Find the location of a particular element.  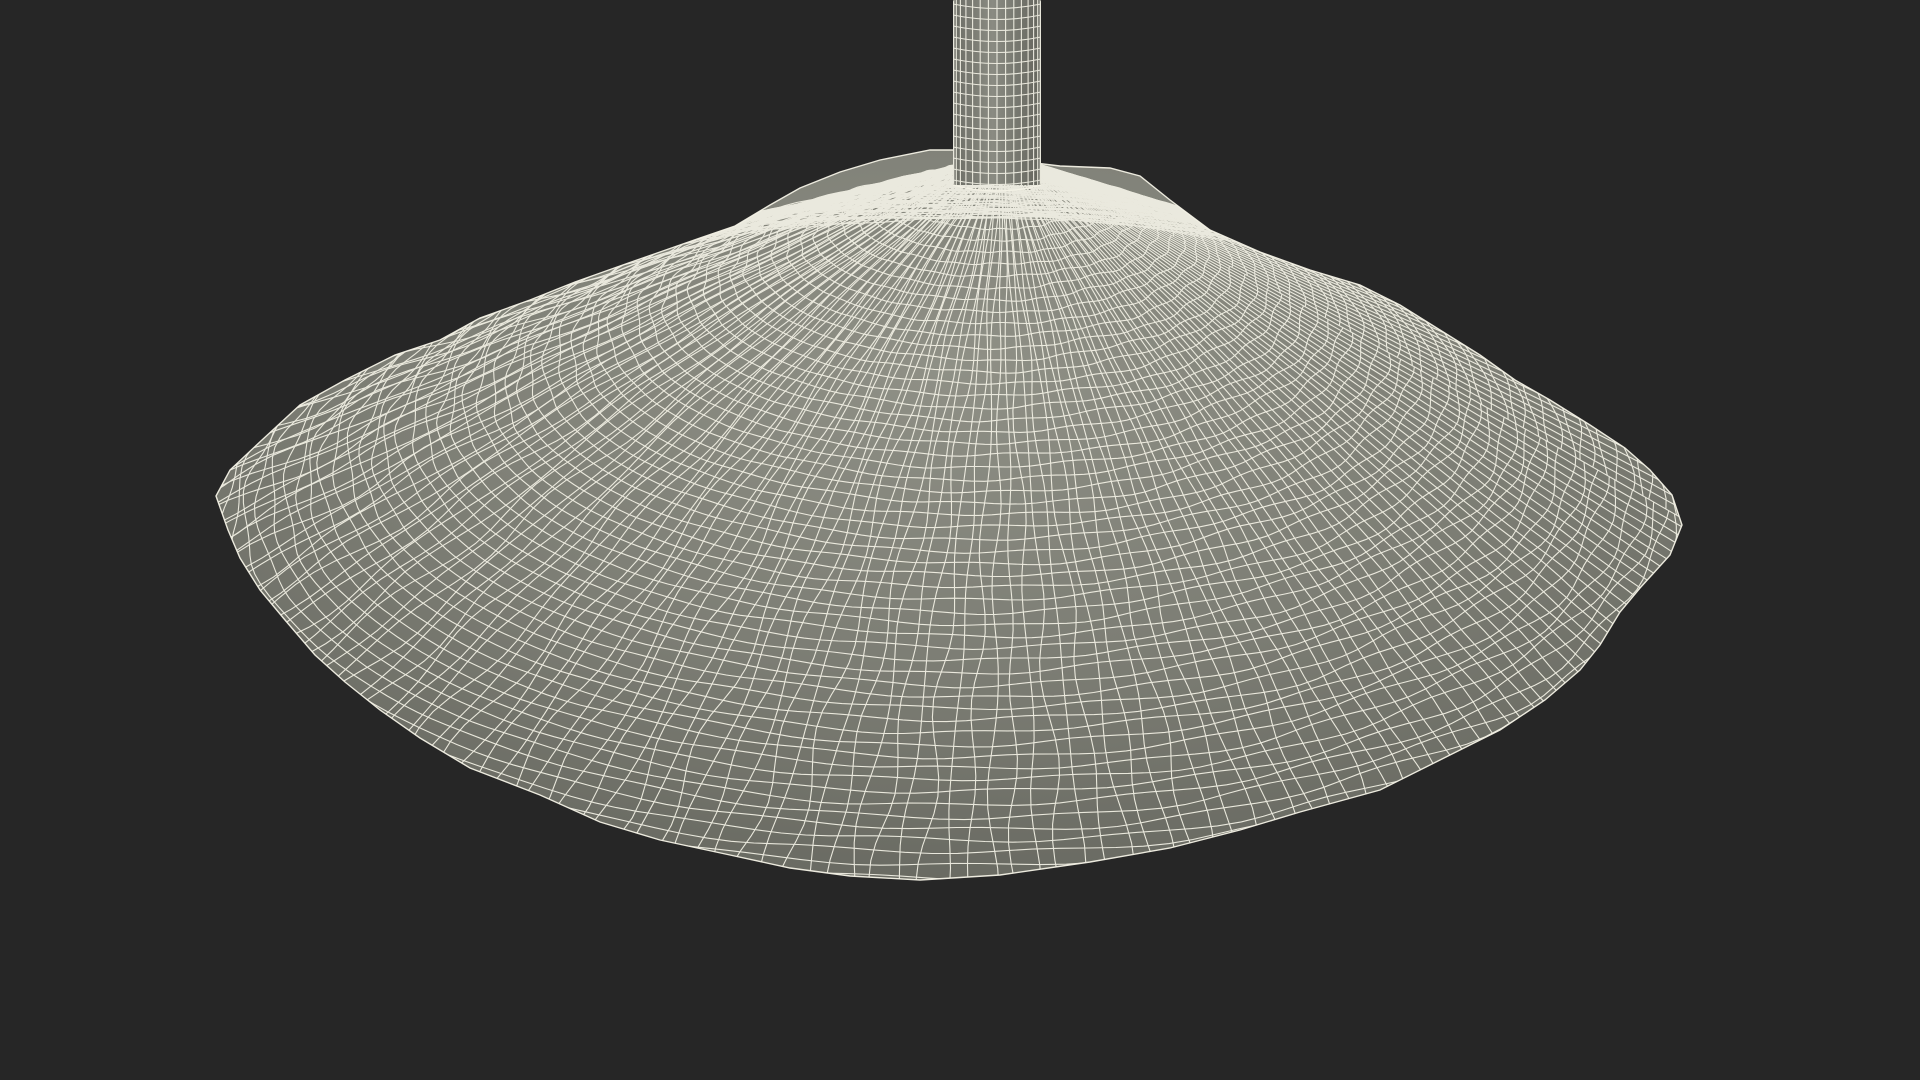

stream-wireframe is located at coordinates (997, 92).